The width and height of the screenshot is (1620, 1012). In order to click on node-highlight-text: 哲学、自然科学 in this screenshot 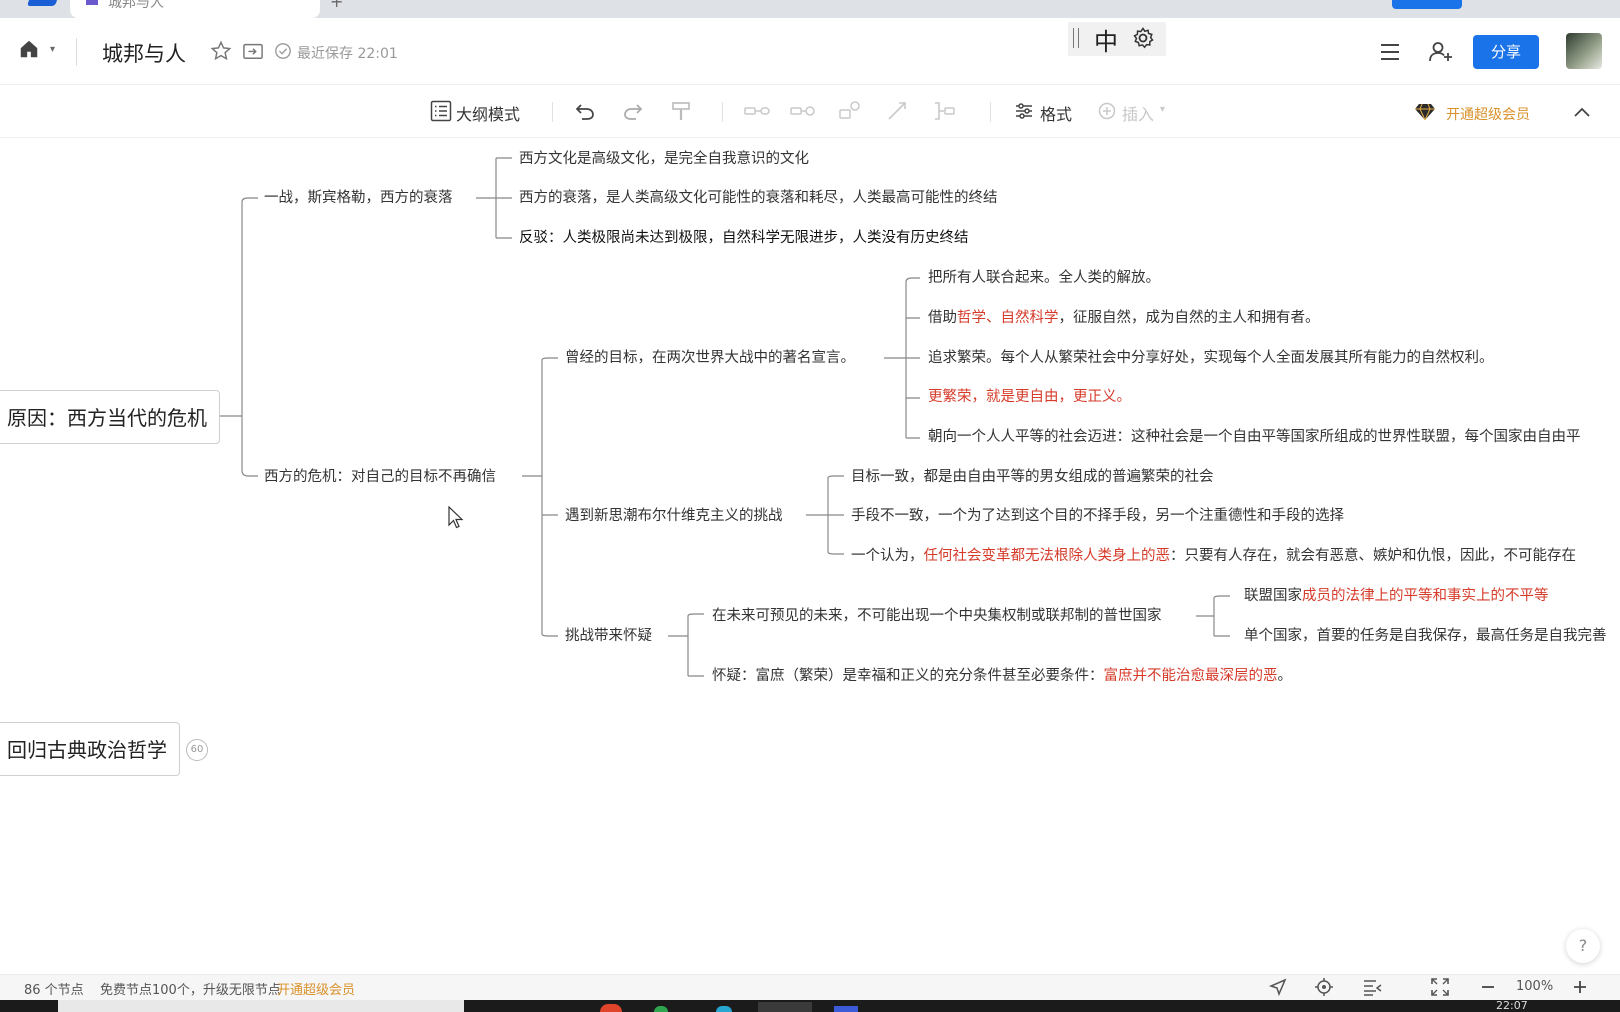, I will do `click(1008, 318)`.